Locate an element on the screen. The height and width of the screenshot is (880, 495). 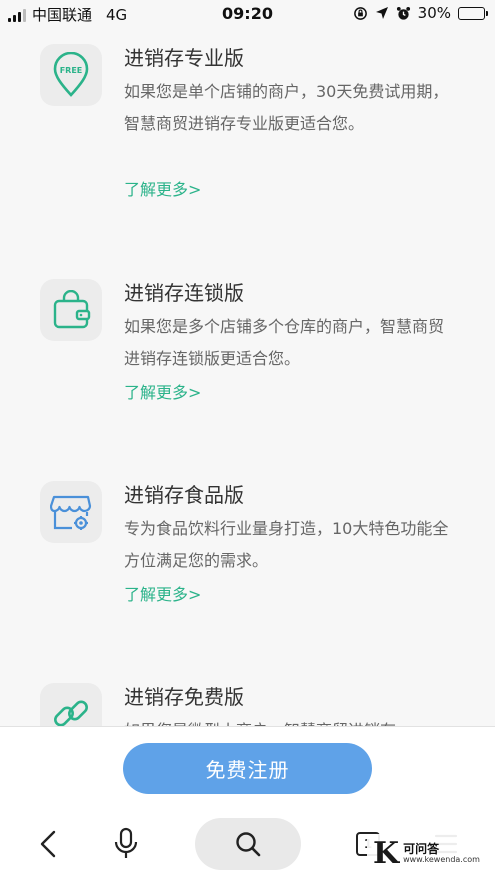
free-icon-text: FREE is located at coordinates (71, 70).